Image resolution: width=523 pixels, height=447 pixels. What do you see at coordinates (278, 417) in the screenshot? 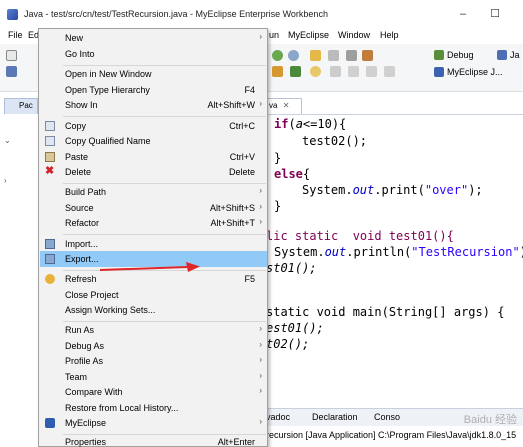
I see `tab-javadoc: vadoc` at bounding box center [278, 417].